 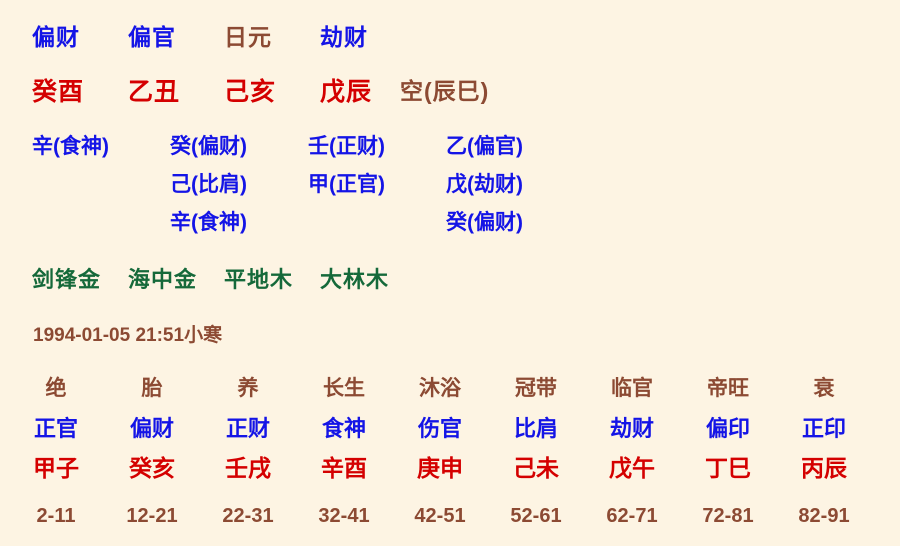 I want to click on luck-age-range-3: 22-31, so click(x=248, y=516).